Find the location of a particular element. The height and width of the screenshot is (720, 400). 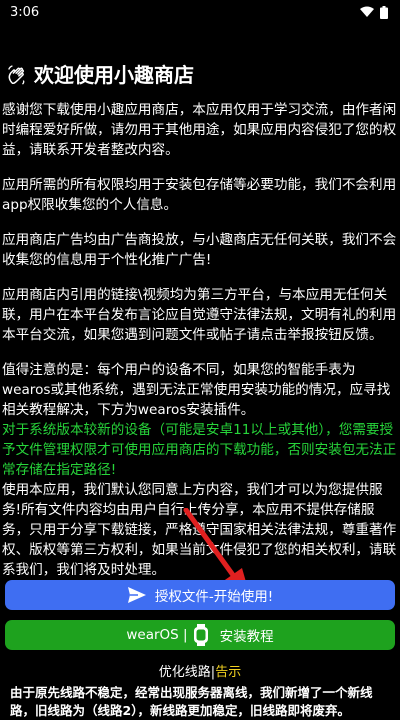

authorize-start-button: 授权文件-开始使用! is located at coordinates (200, 595).